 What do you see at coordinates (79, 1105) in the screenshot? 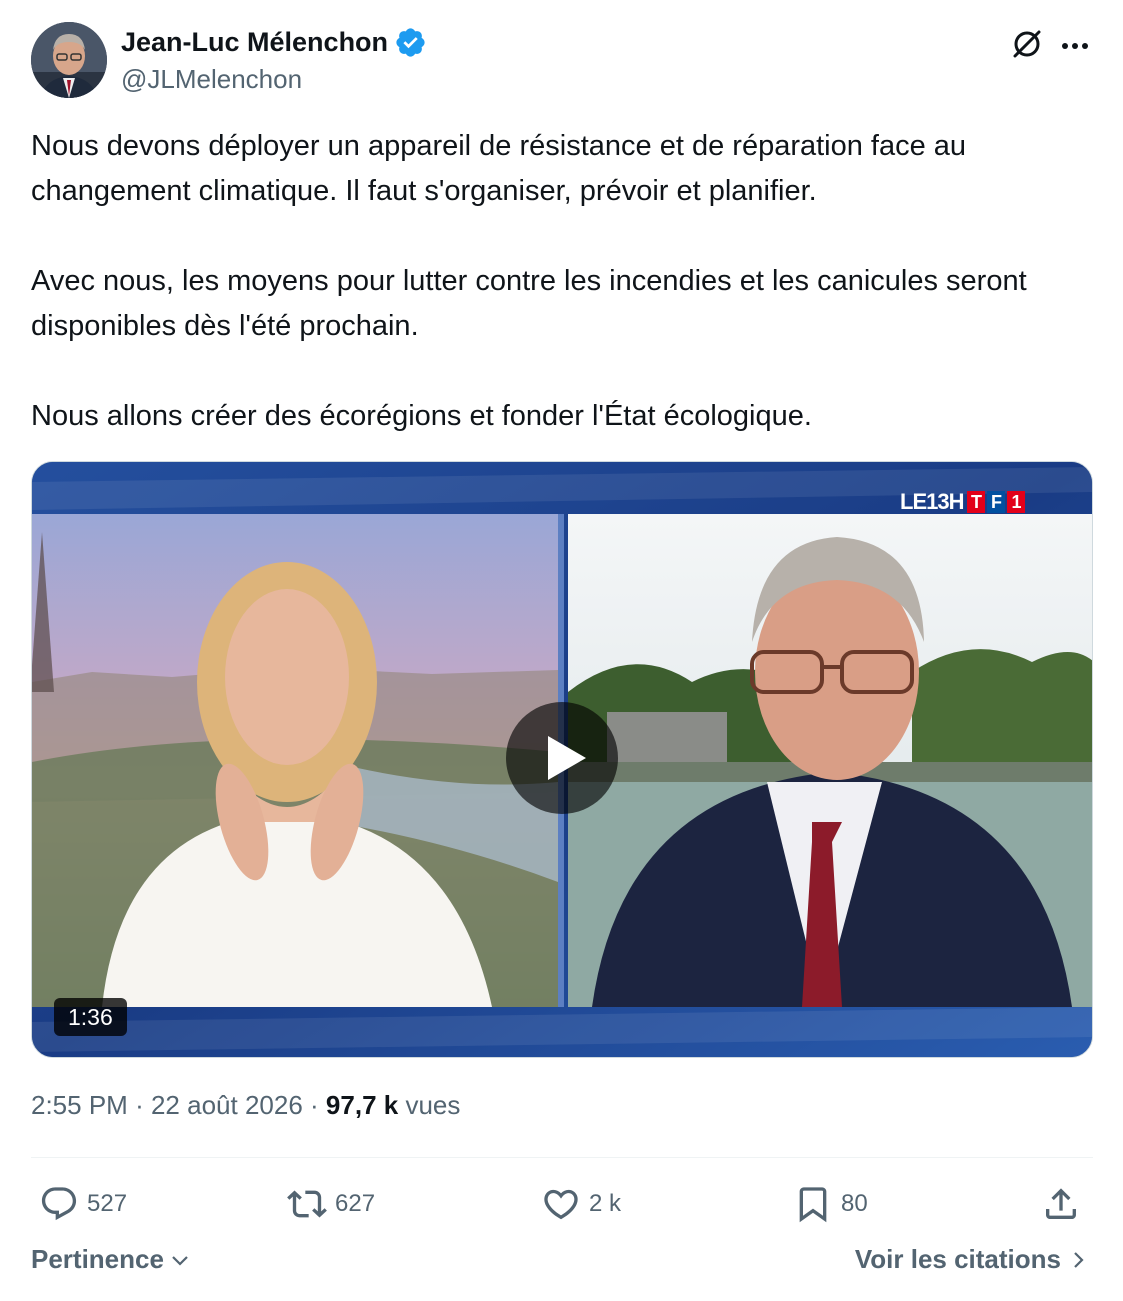
I see `tweet-time: 2:55 PM` at bounding box center [79, 1105].